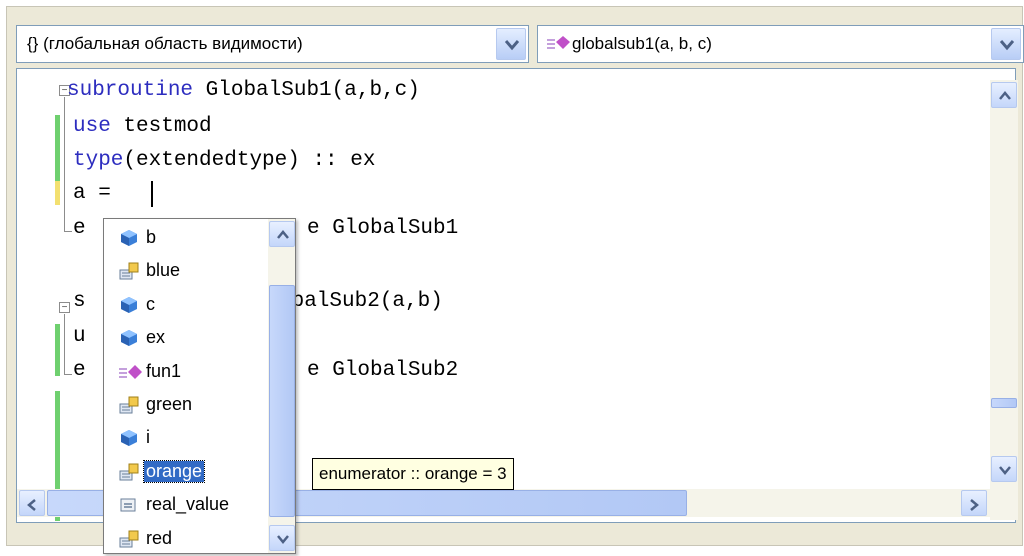 This screenshot has height=556, width=1024. I want to click on completion-item: real_value, so click(184, 504).